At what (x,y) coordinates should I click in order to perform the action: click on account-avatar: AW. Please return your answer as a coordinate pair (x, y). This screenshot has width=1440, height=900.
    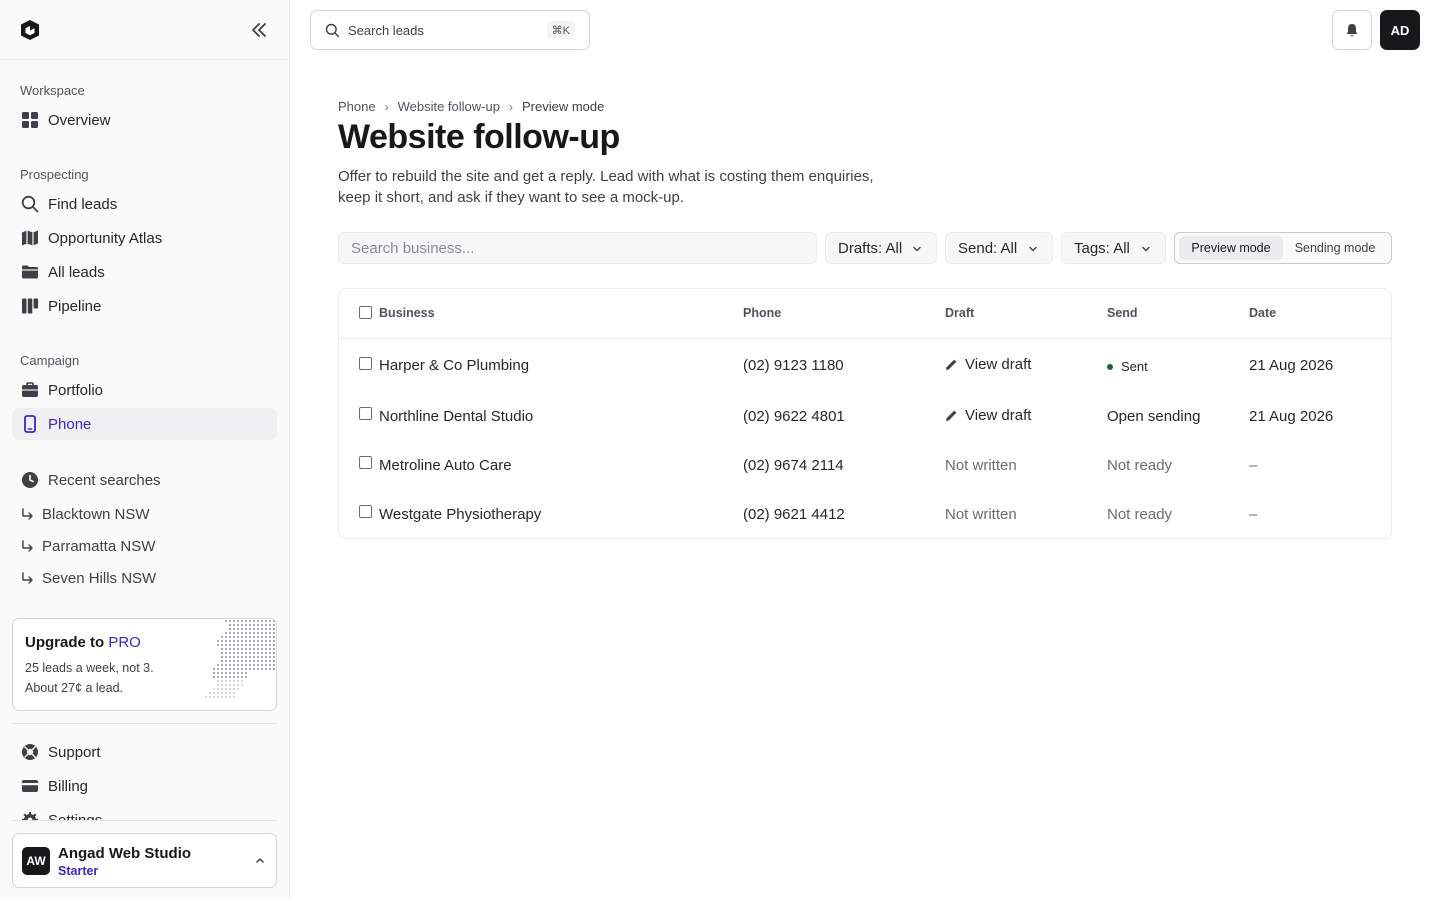
    Looking at the image, I should click on (36, 861).